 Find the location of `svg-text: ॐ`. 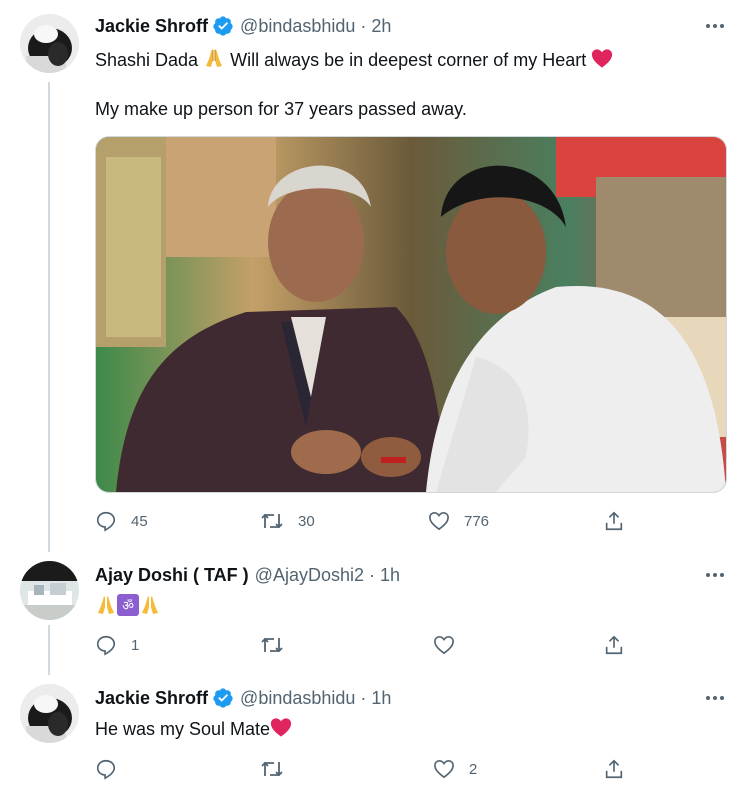

svg-text: ॐ is located at coordinates (128, 606).